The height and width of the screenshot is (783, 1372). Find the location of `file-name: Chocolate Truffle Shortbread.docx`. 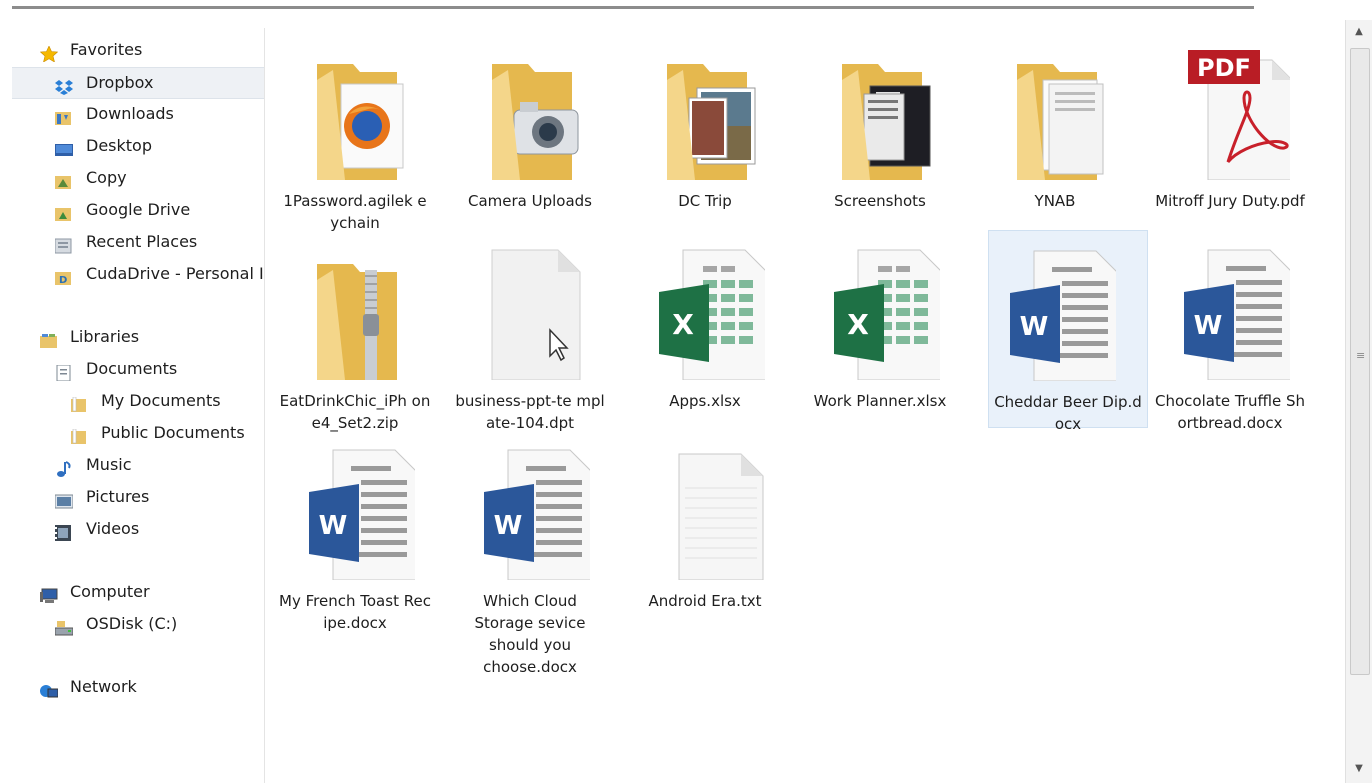

file-name: Chocolate Truffle Shortbread.docx is located at coordinates (1230, 412).